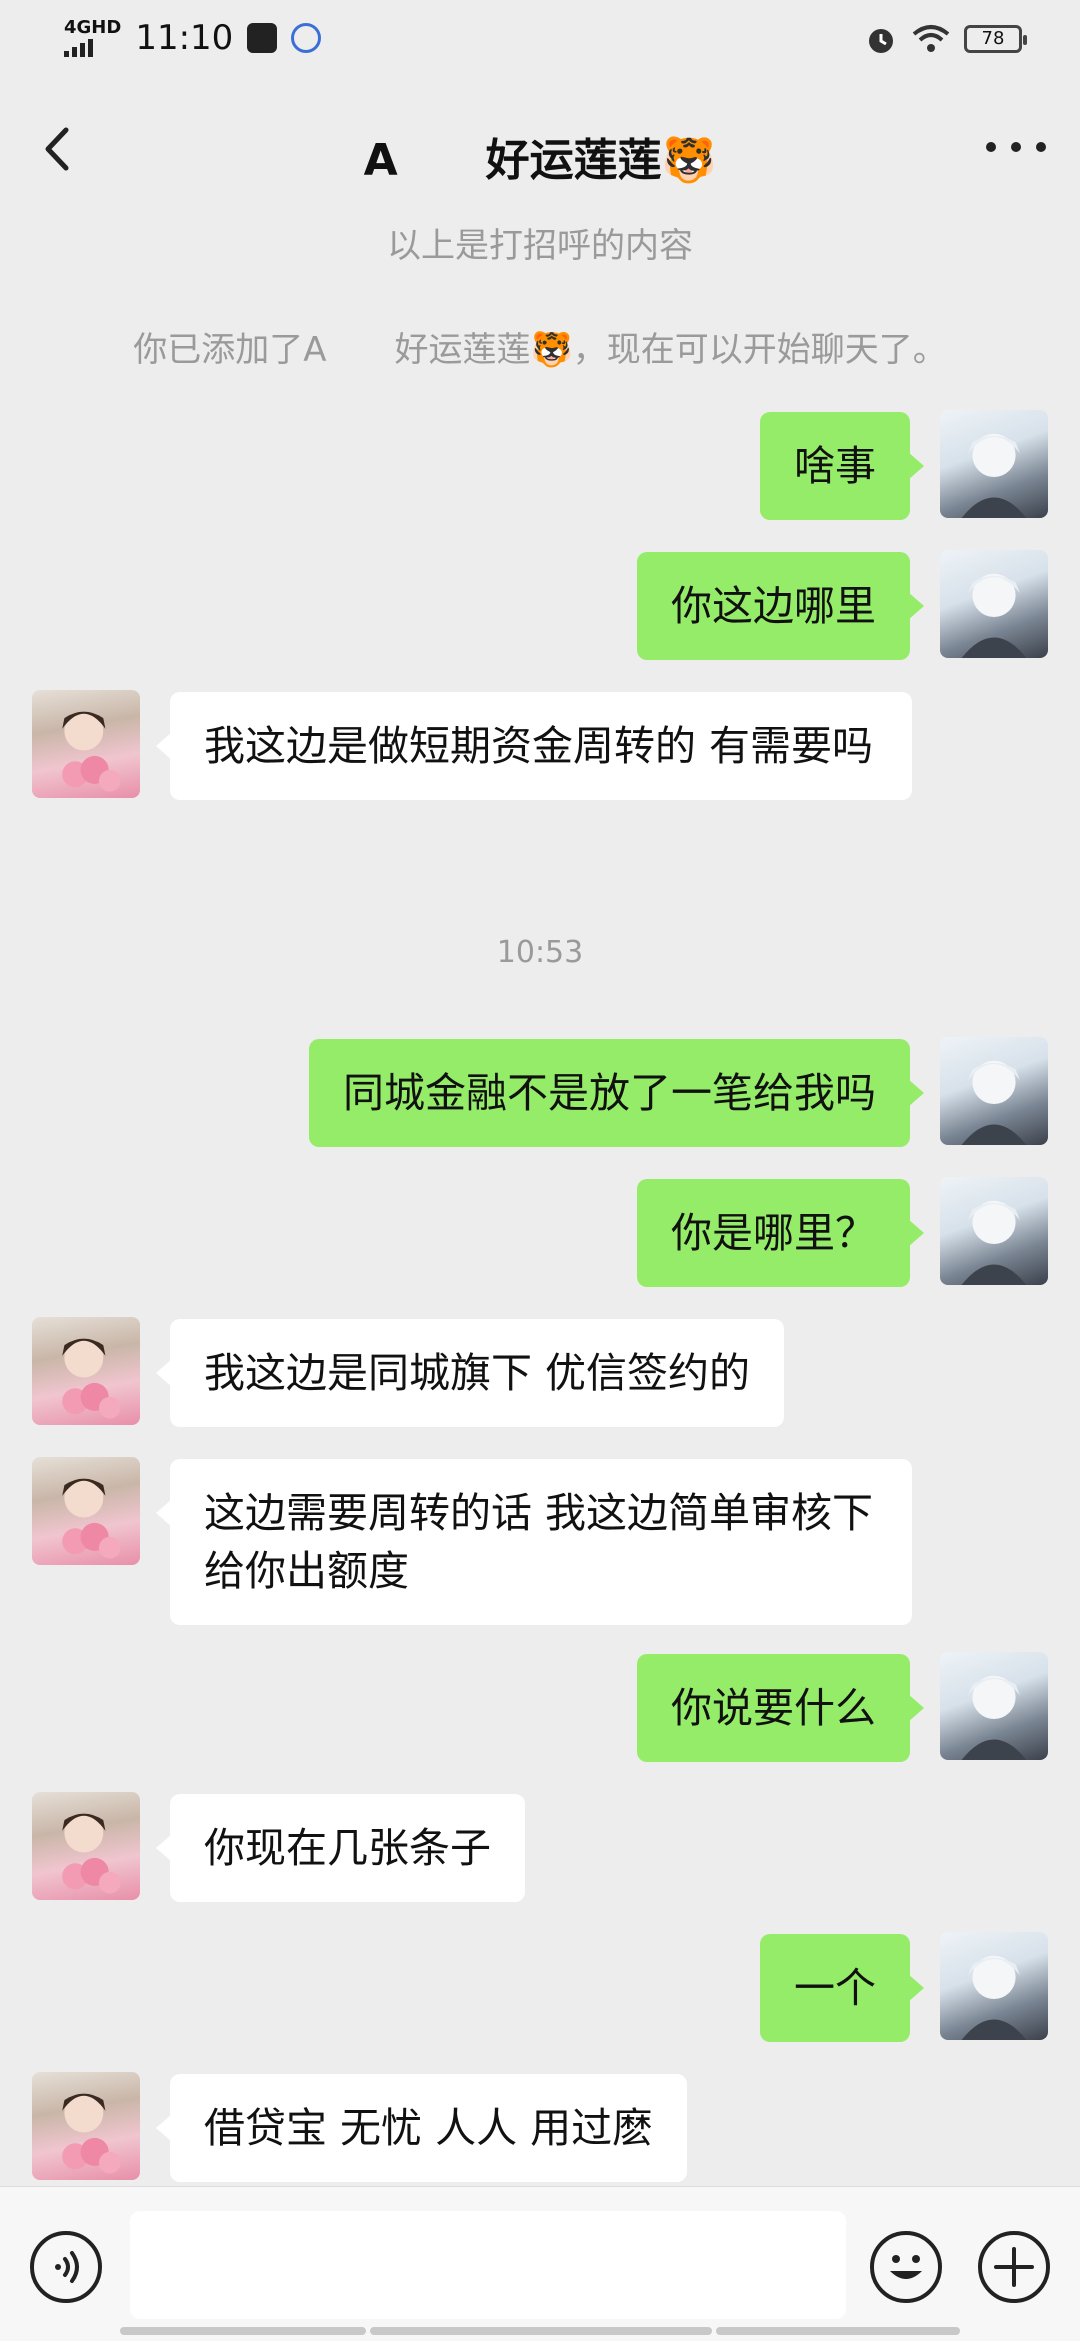 The width and height of the screenshot is (1080, 2341). I want to click on plus-icon, so click(1014, 2267).